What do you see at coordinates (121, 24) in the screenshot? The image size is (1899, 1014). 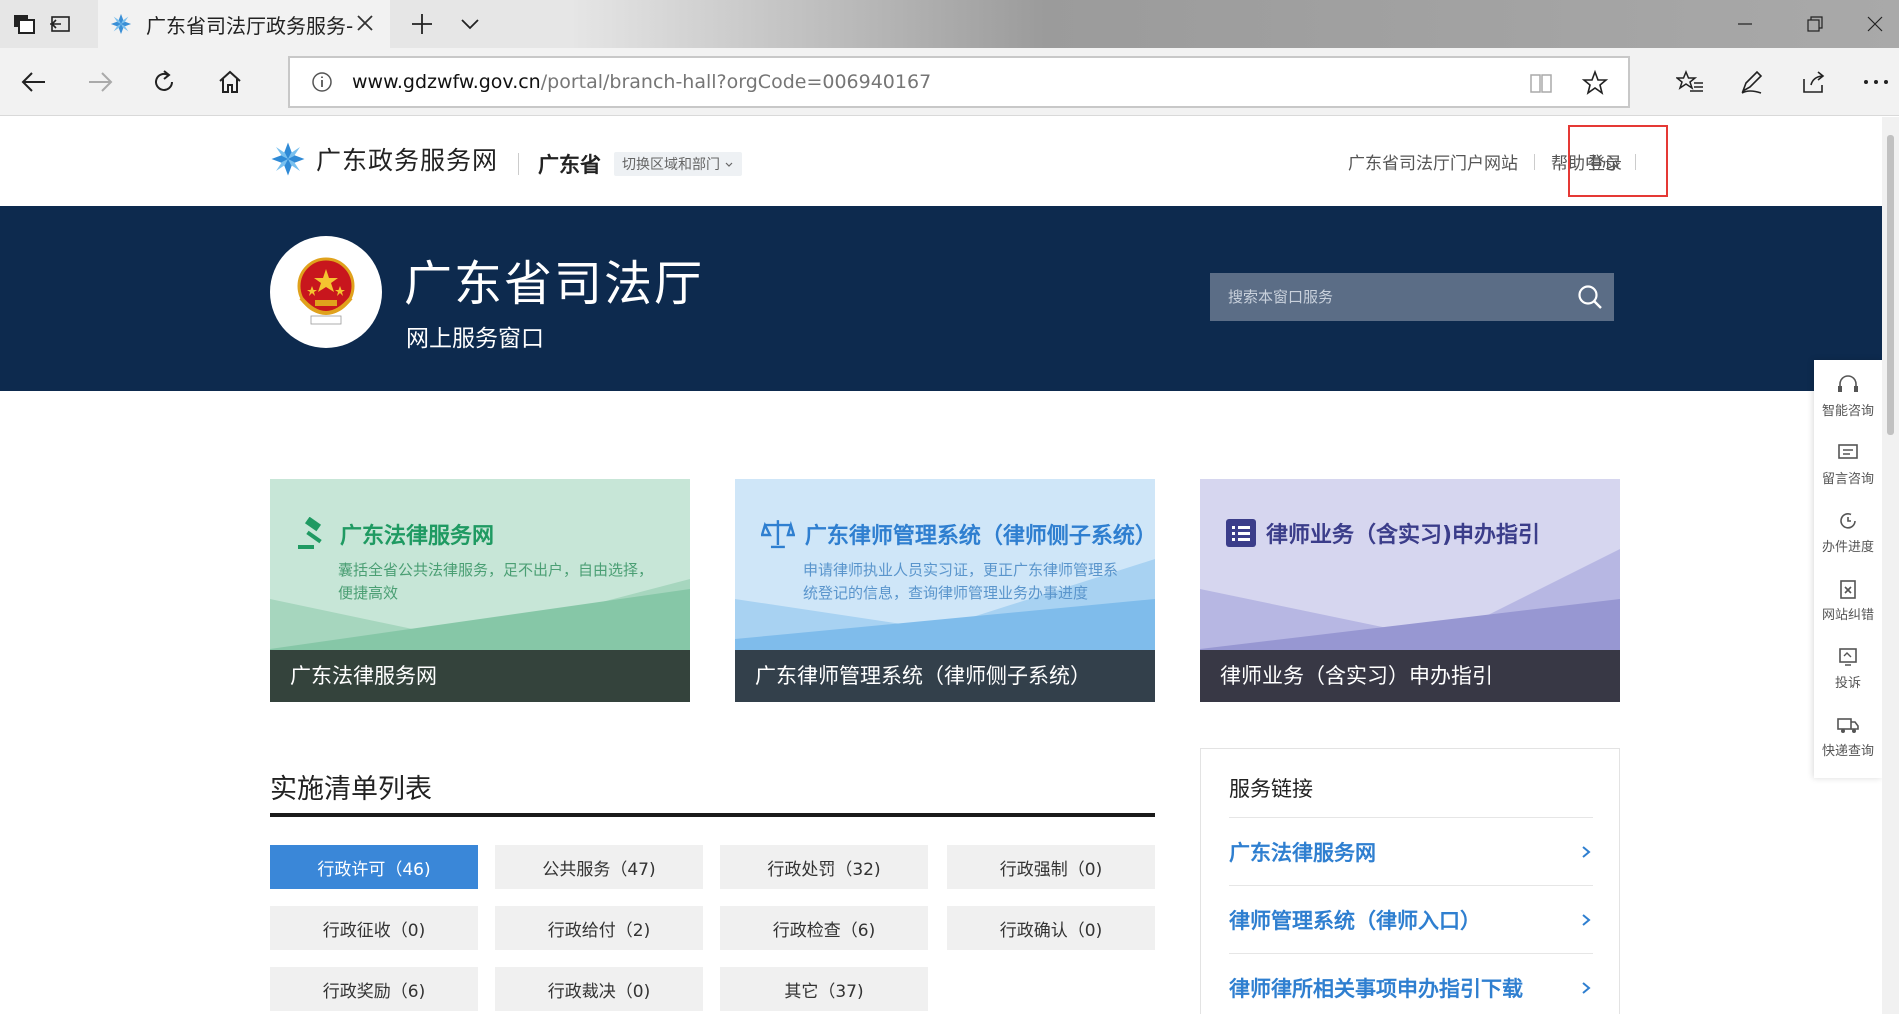 I see `gd-favicon-icon` at bounding box center [121, 24].